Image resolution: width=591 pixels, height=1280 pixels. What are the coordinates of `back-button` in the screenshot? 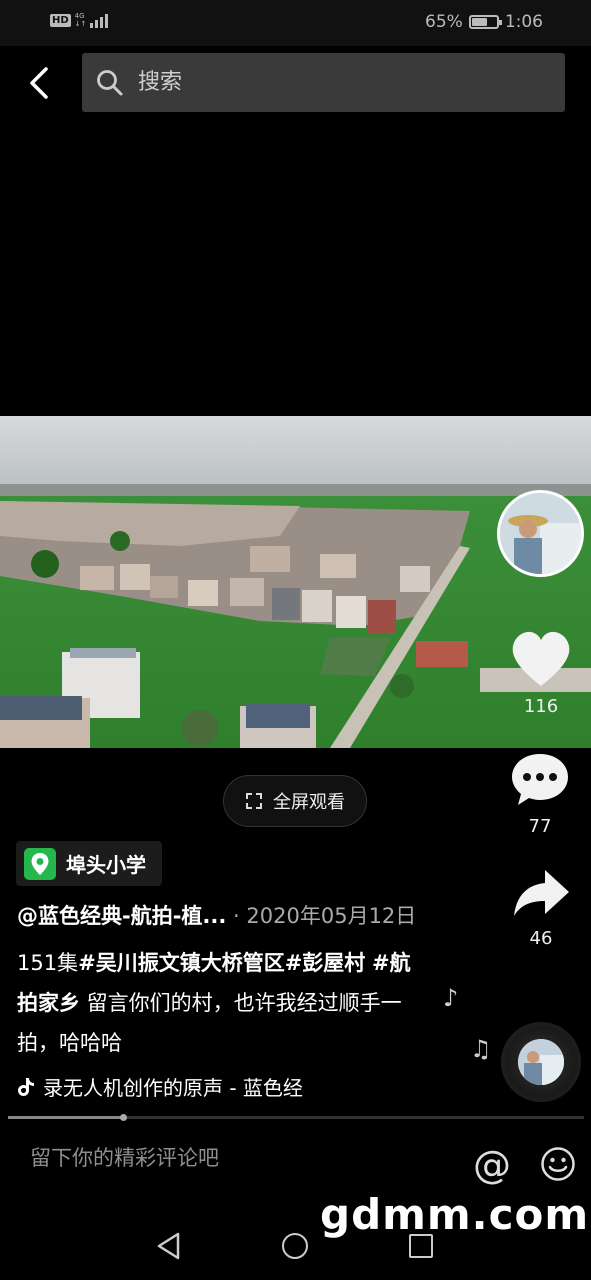 It's located at (39, 83).